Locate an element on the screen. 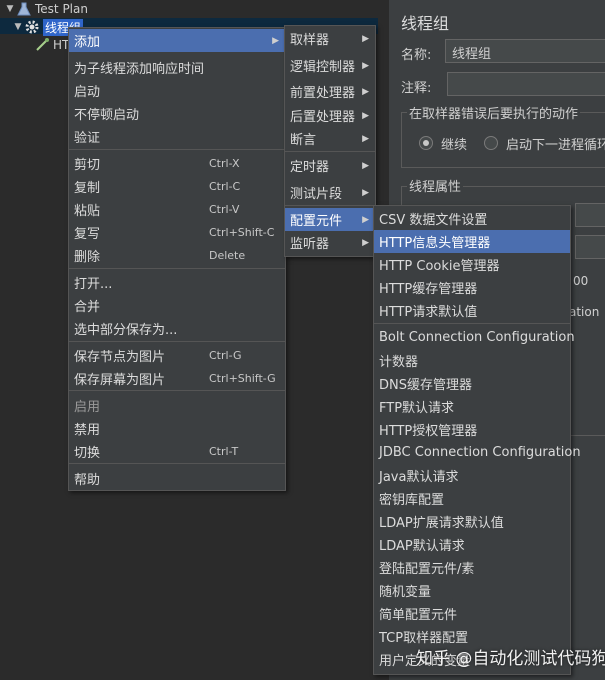 This screenshot has height=680, width=605. menu-item-添加: 添加 ▶ is located at coordinates (177, 40).